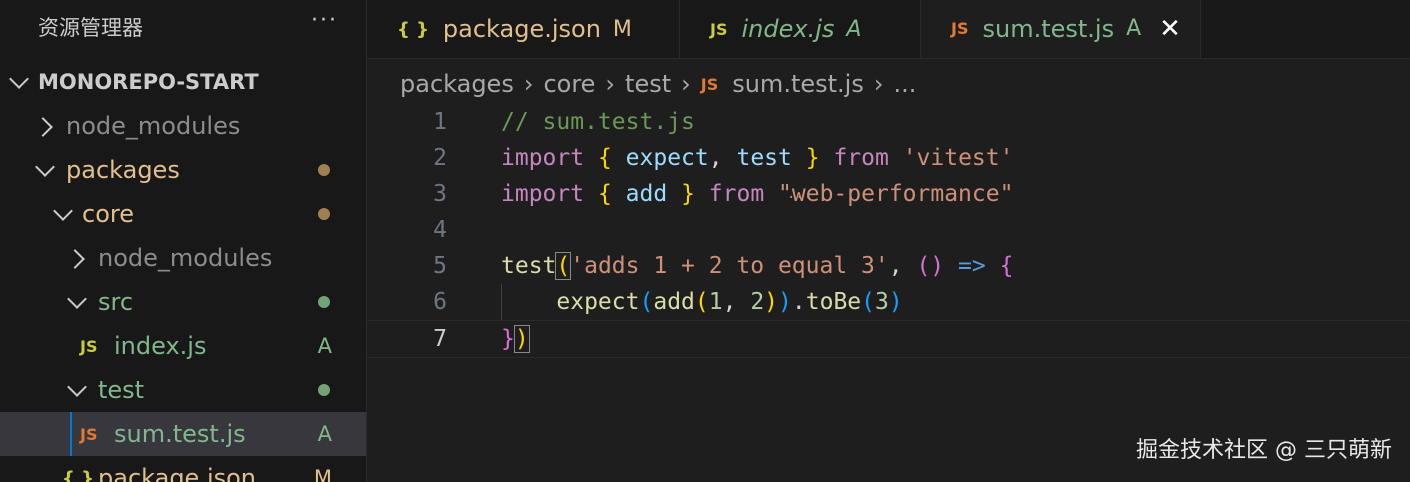 The image size is (1410, 482). What do you see at coordinates (183, 82) in the screenshot?
I see `tree-root-monorepo: MONOREPO-START` at bounding box center [183, 82].